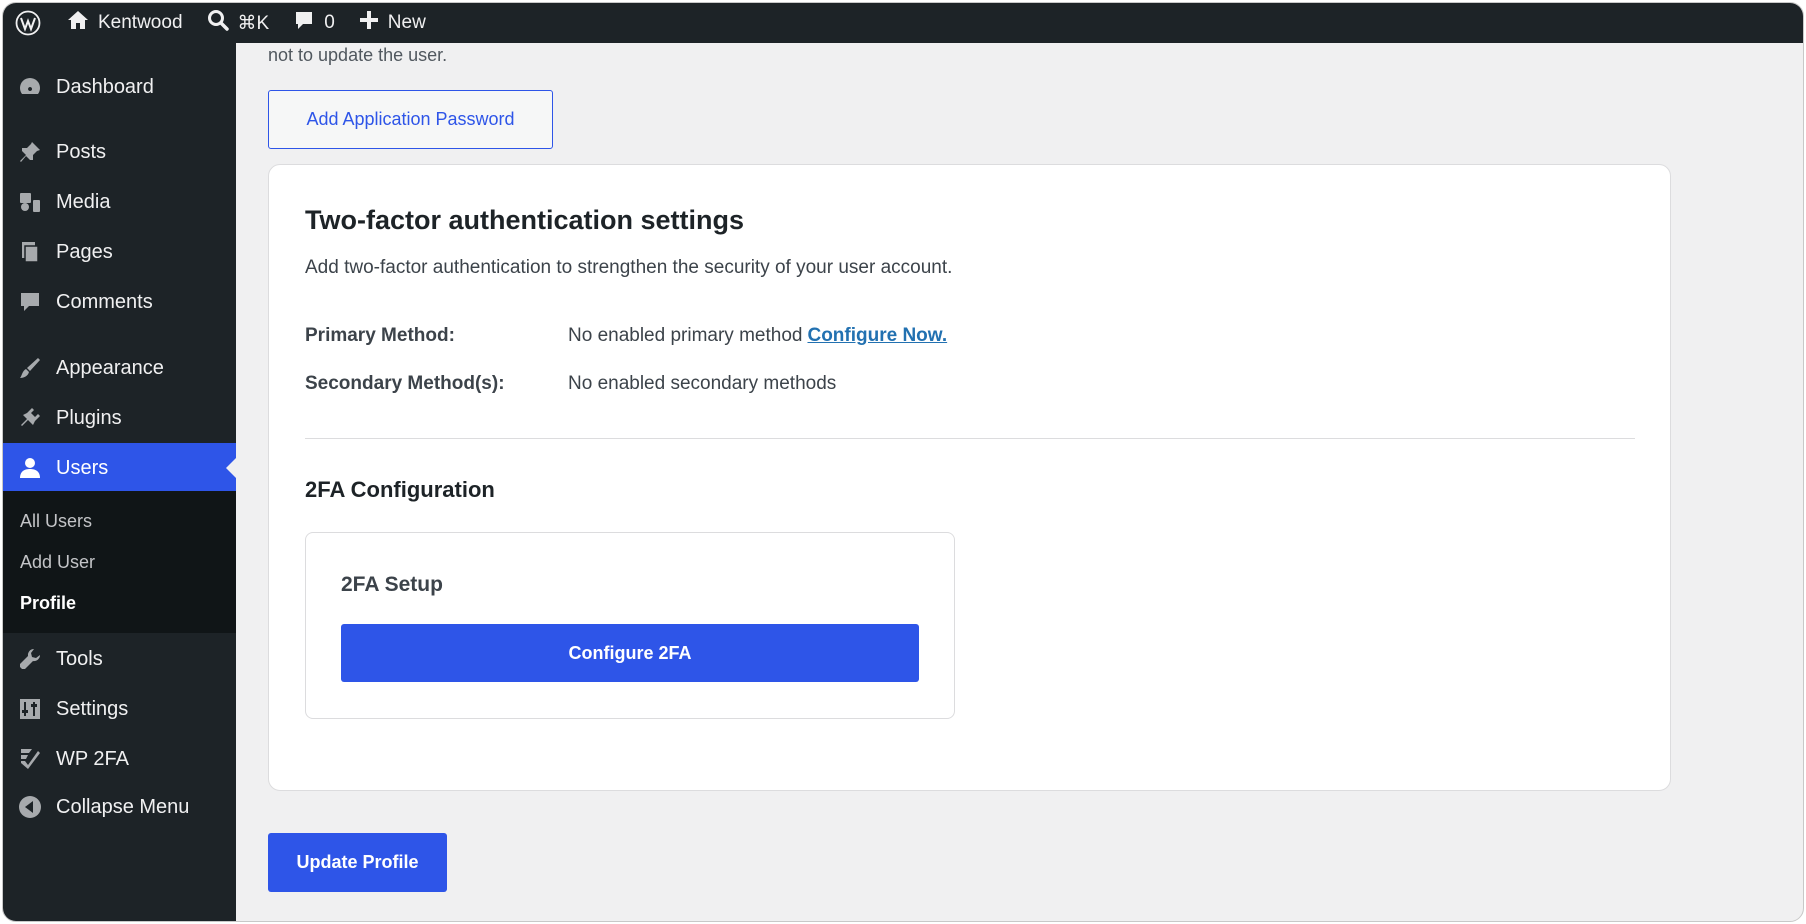 This screenshot has width=1806, height=924. What do you see at coordinates (392, 584) in the screenshot?
I see `2fa-setup-title: 2FA Setup` at bounding box center [392, 584].